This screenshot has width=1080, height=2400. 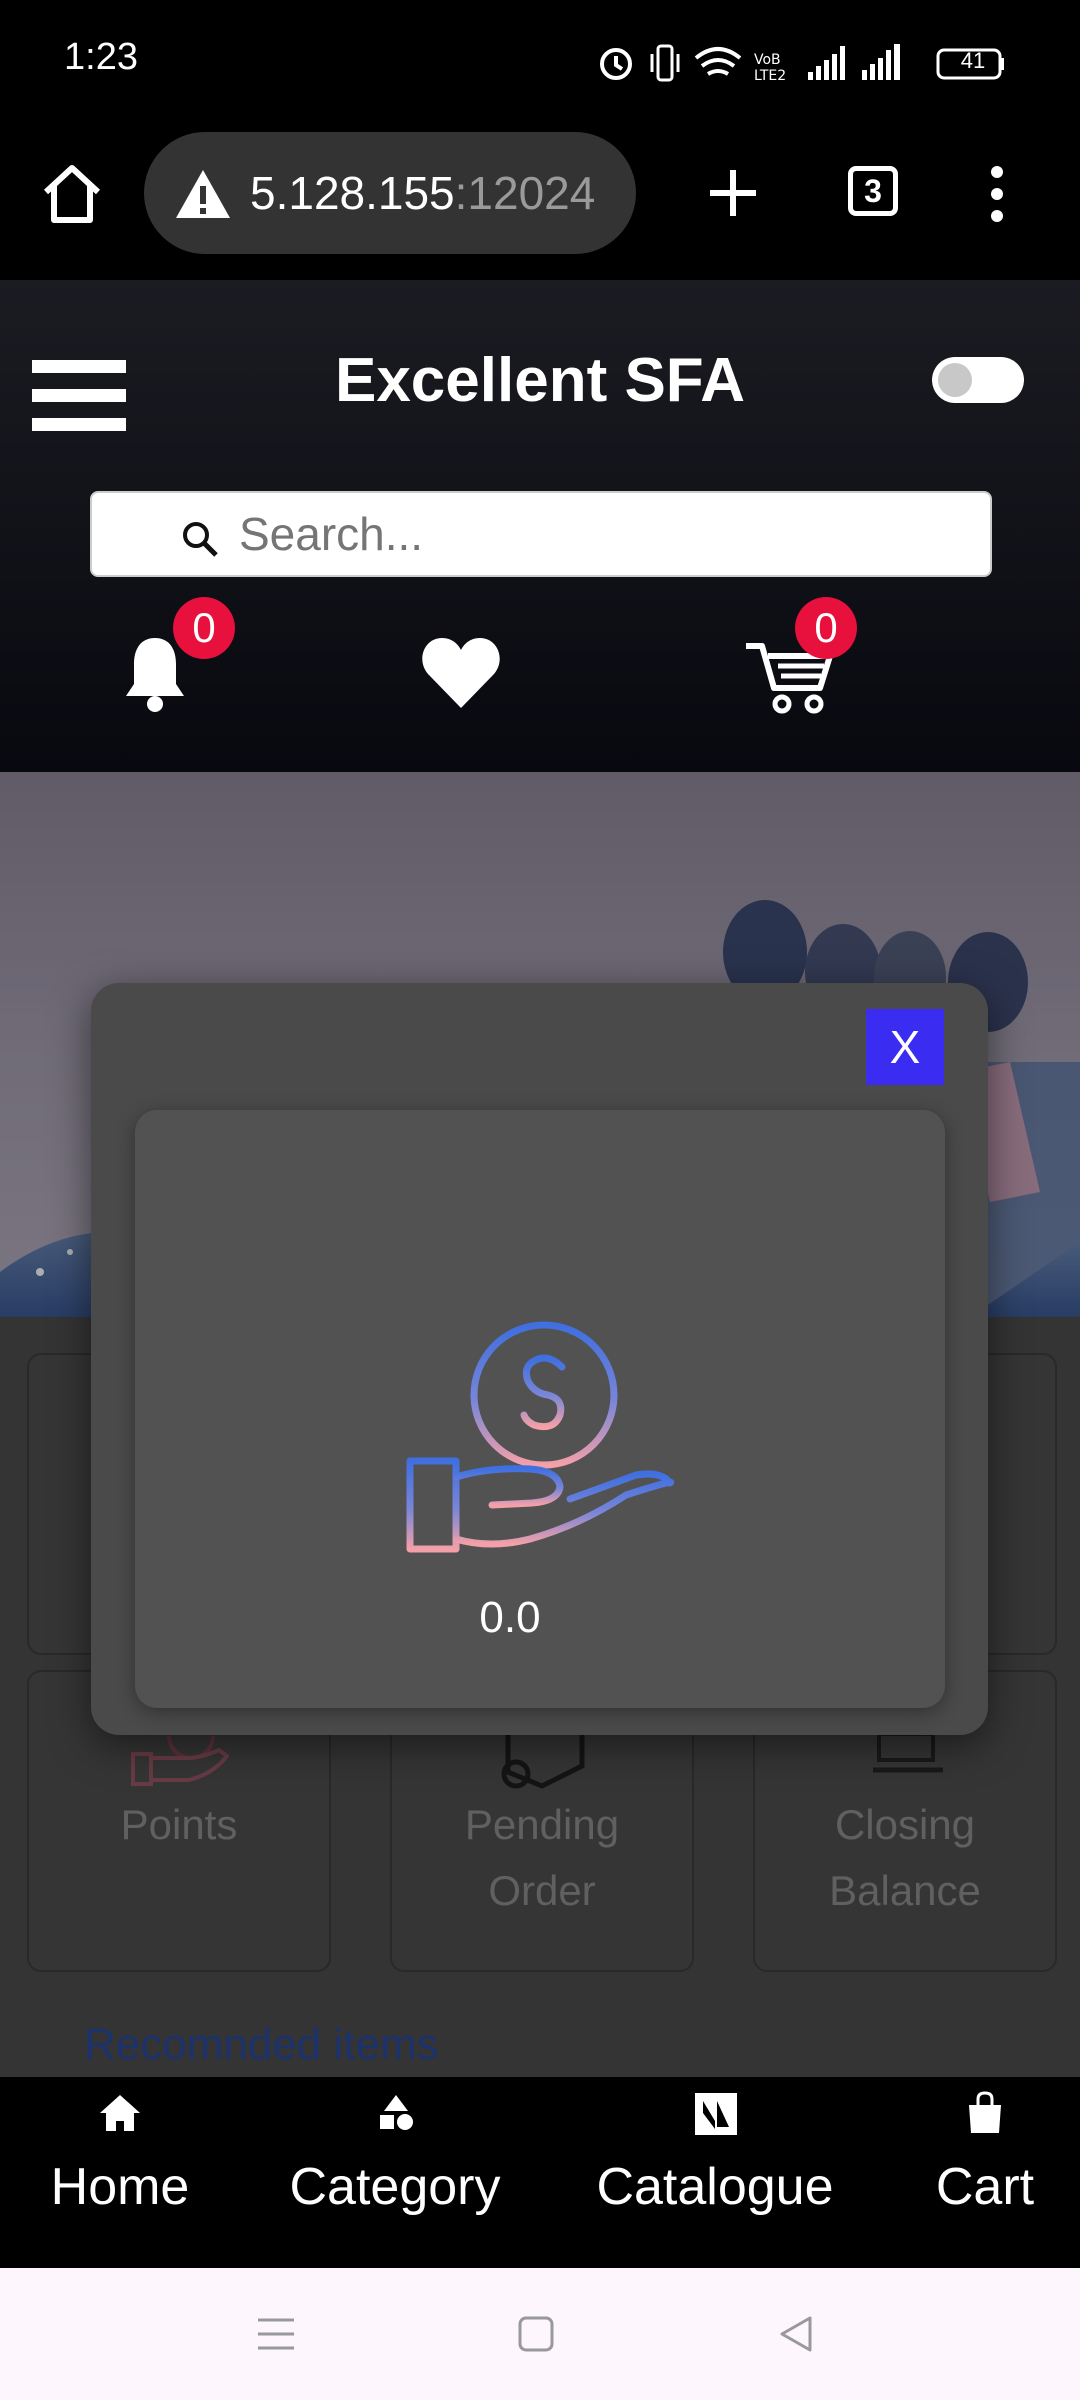 What do you see at coordinates (715, 2187) in the screenshot?
I see `nav-catalogue-label: Catalogue` at bounding box center [715, 2187].